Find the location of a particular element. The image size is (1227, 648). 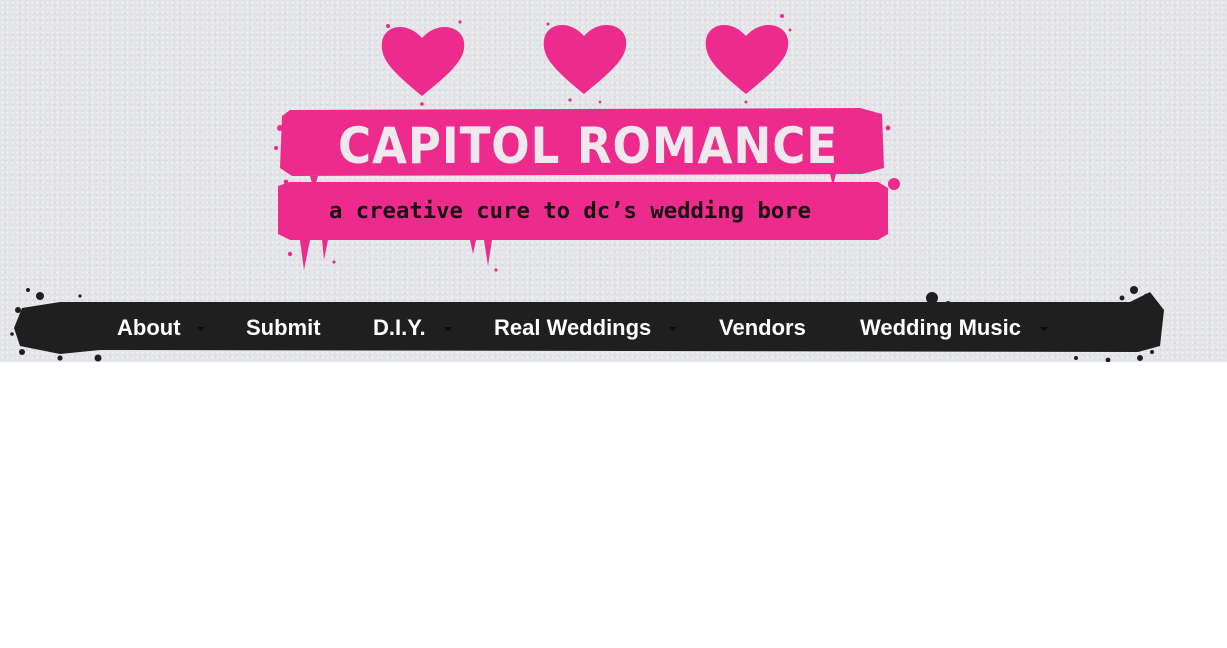

nav-label: Real Weddings is located at coordinates (573, 327).